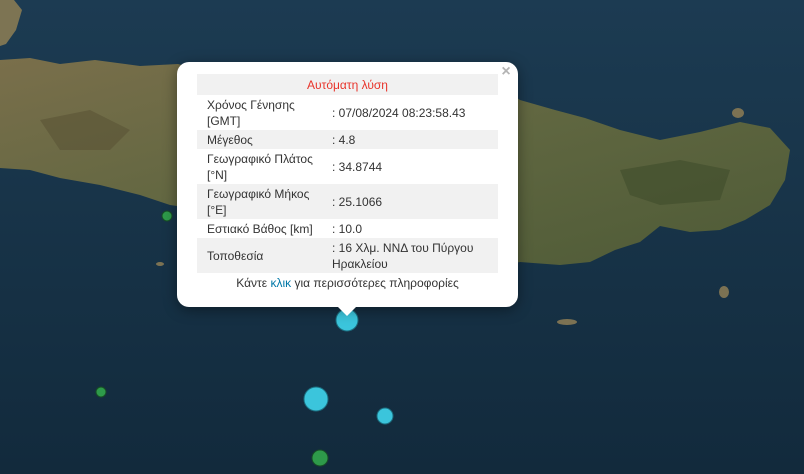  What do you see at coordinates (259, 255) in the screenshot?
I see `location-label: Τοποθεσία` at bounding box center [259, 255].